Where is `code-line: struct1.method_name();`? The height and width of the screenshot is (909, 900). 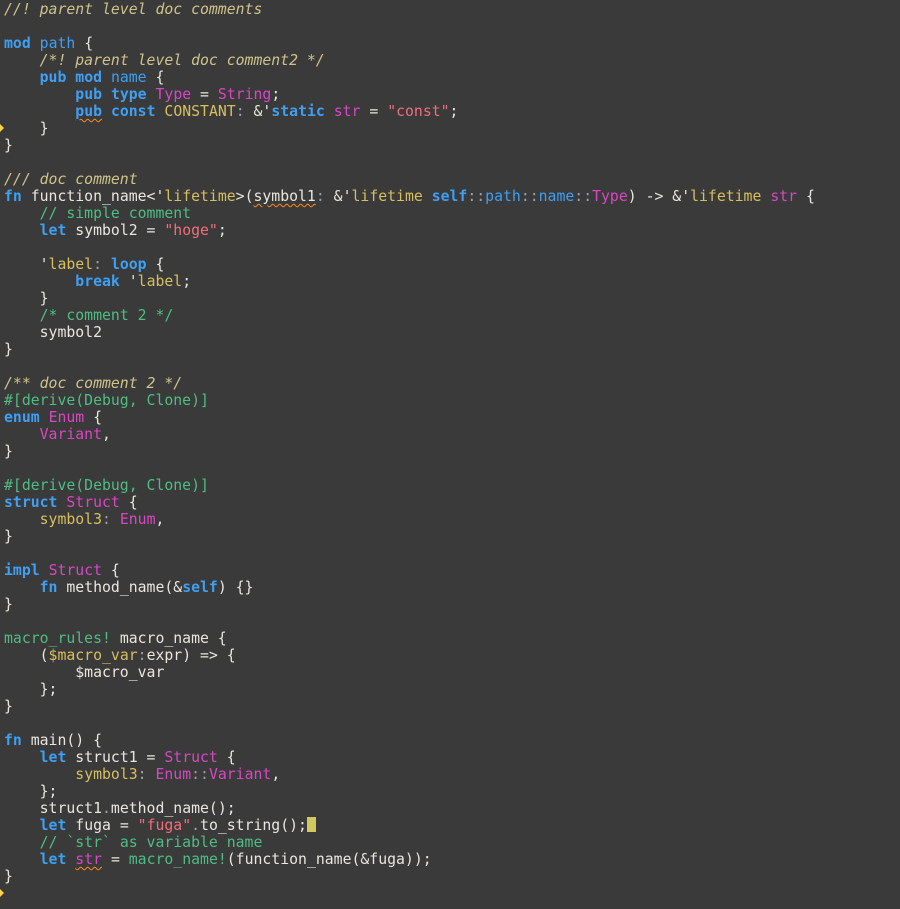 code-line: struct1.method_name(); is located at coordinates (409, 808).